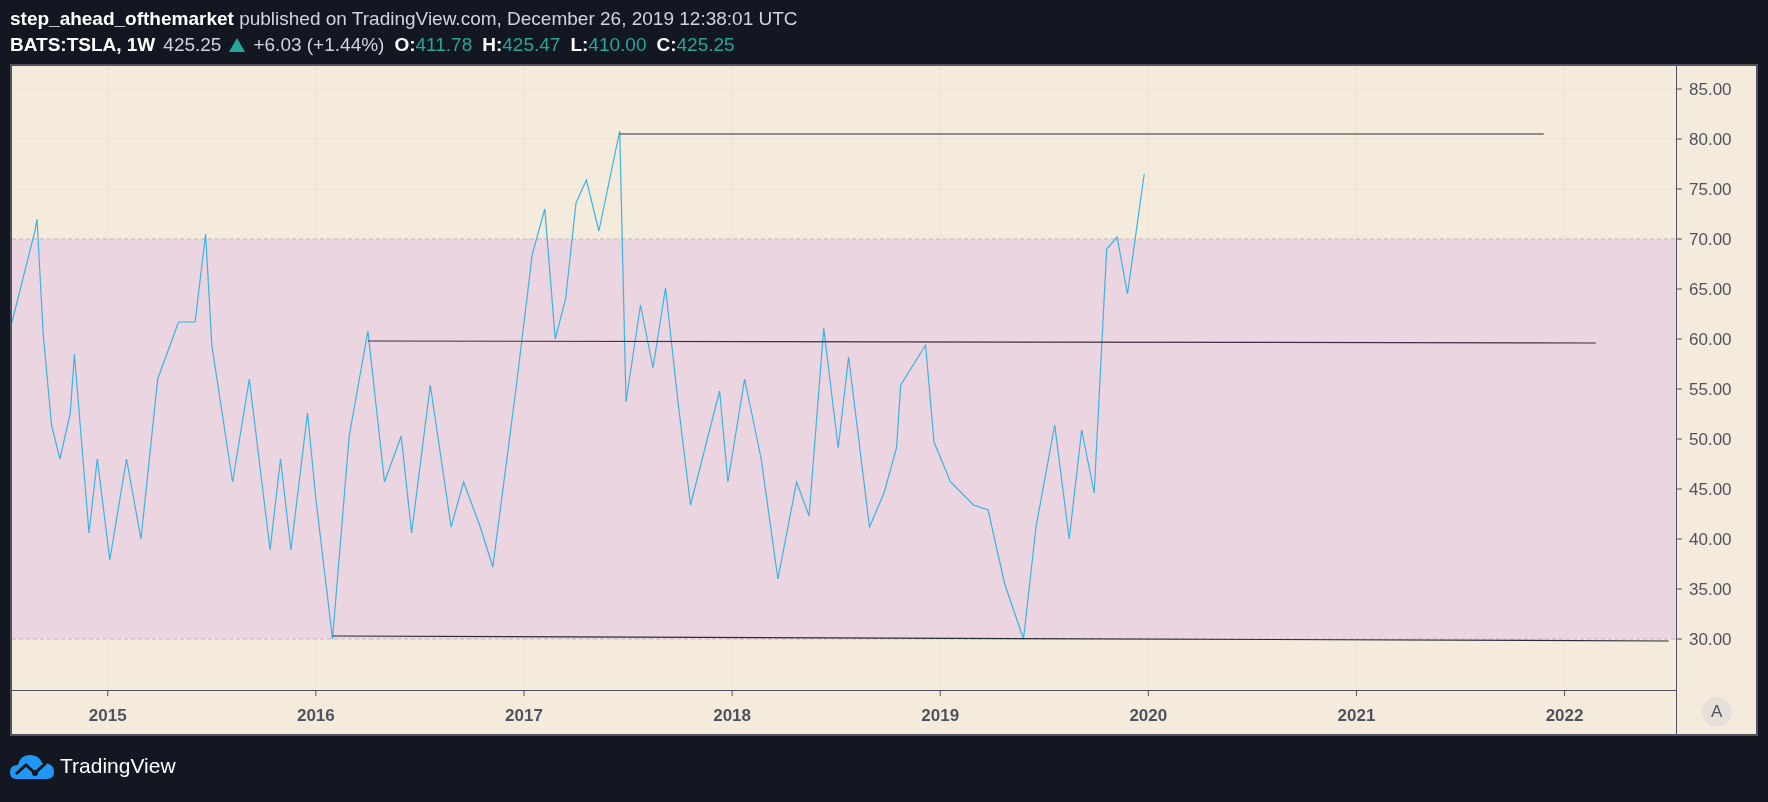  I want to click on ohlc-value: C:425.25, so click(695, 45).